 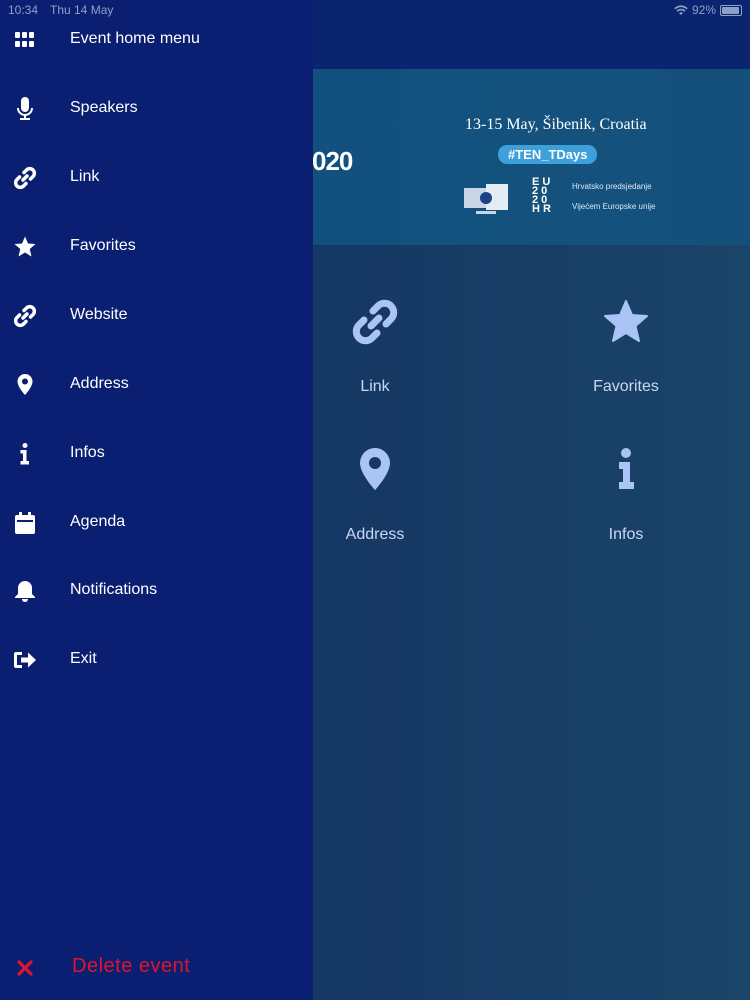 I want to click on sign-out-icon, so click(x=25, y=660).